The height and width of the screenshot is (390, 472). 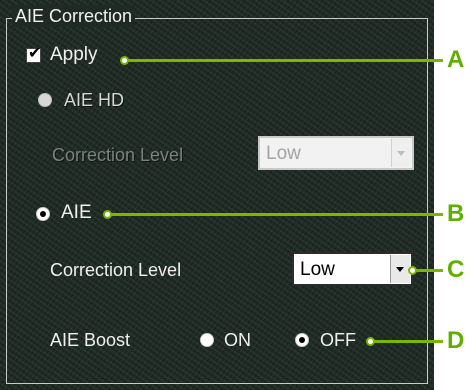 I want to click on callout-b-dot, so click(x=107, y=214).